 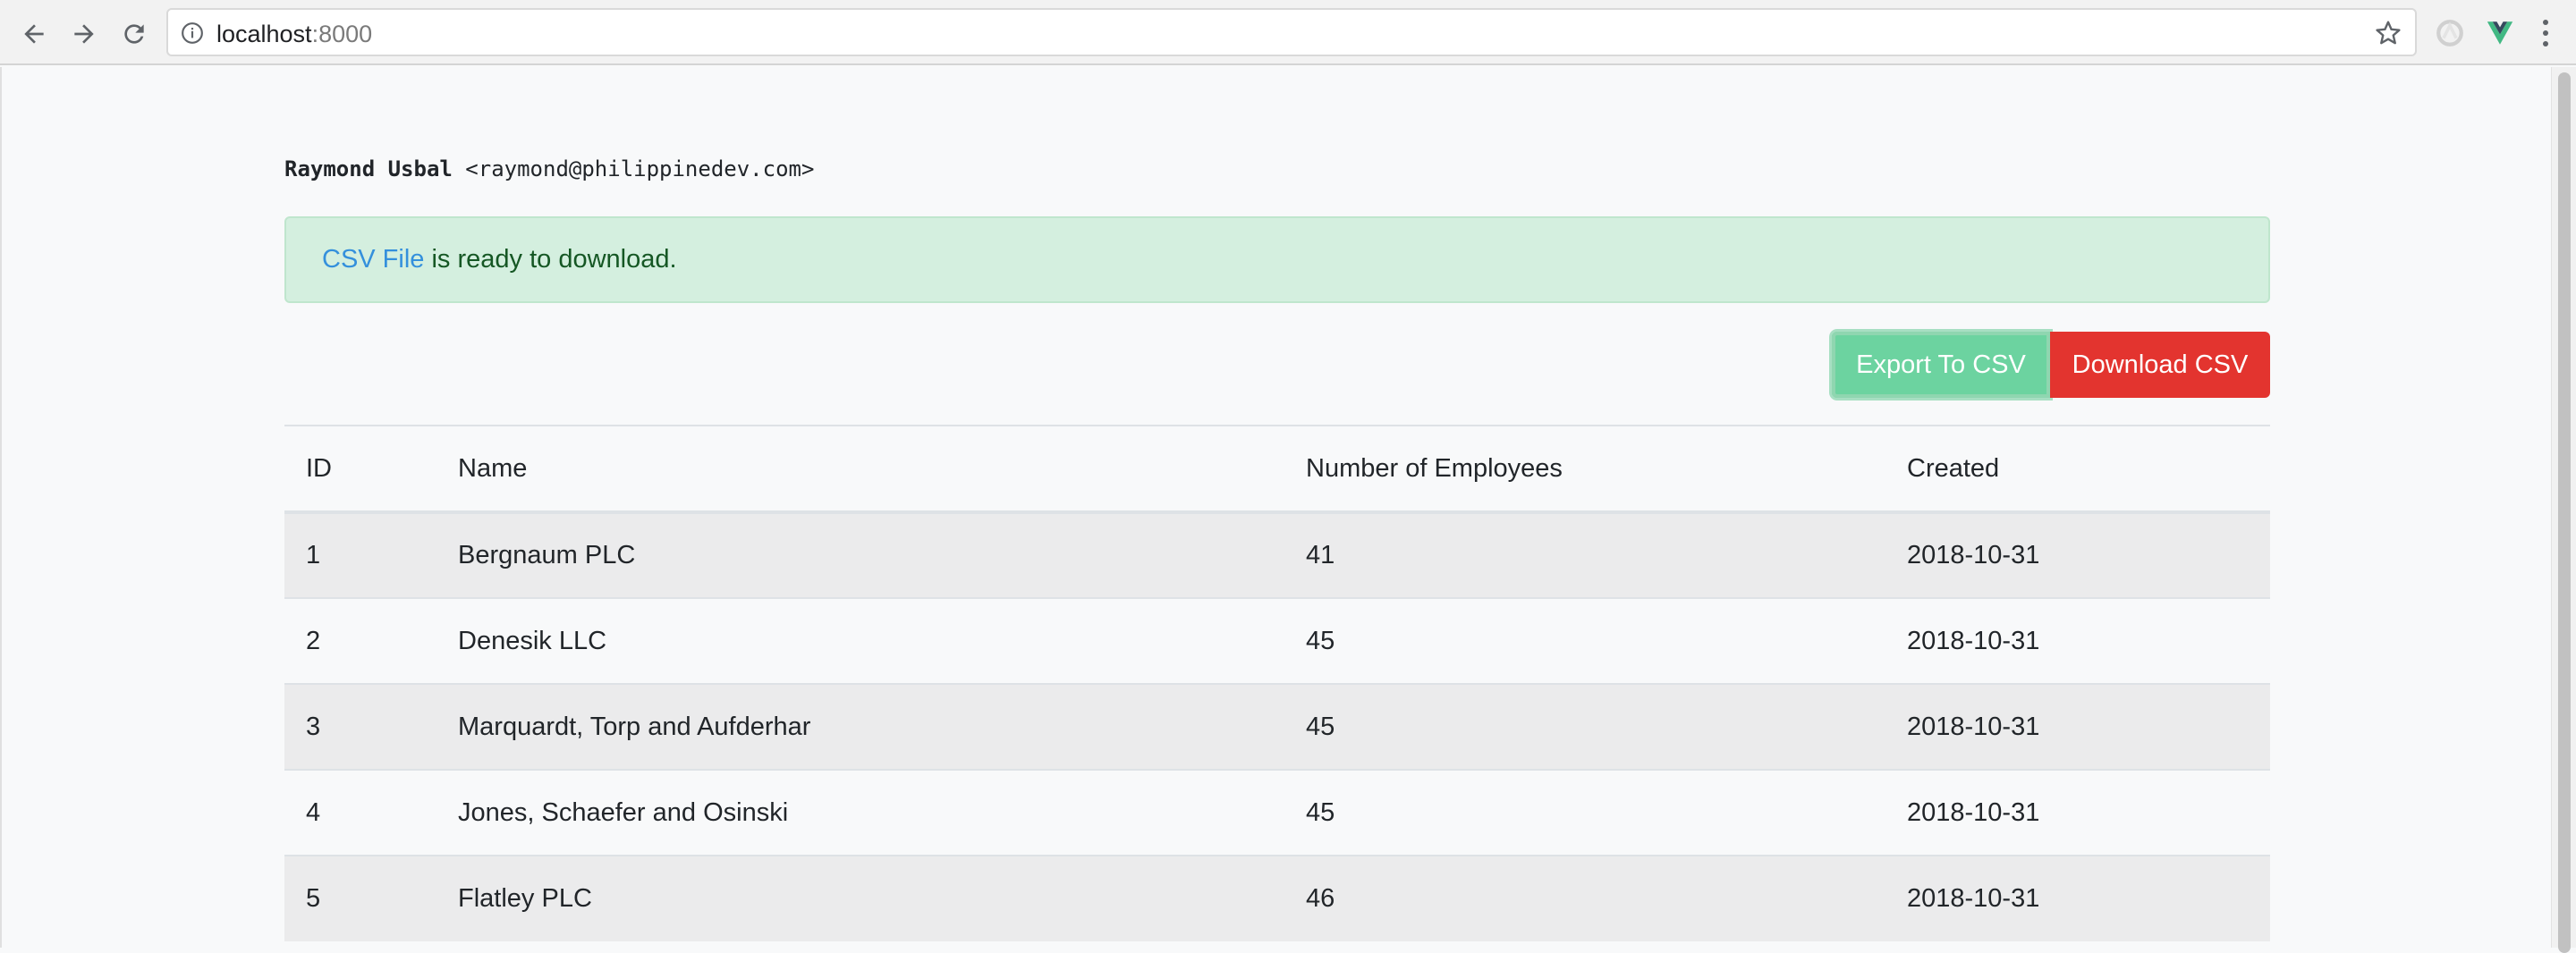 What do you see at coordinates (264, 34) in the screenshot?
I see `url-host: localhost` at bounding box center [264, 34].